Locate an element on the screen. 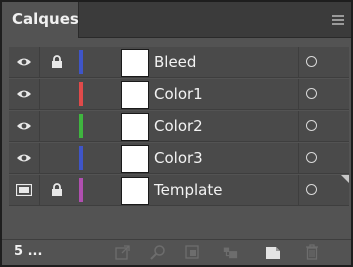  layer-row: Color3 is located at coordinates (179, 158).